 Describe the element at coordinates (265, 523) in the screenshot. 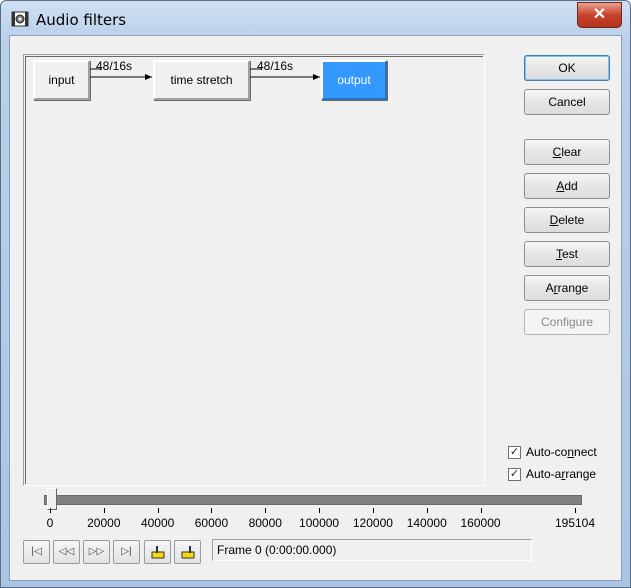

I see `timeline-tick-label: 80000` at that location.